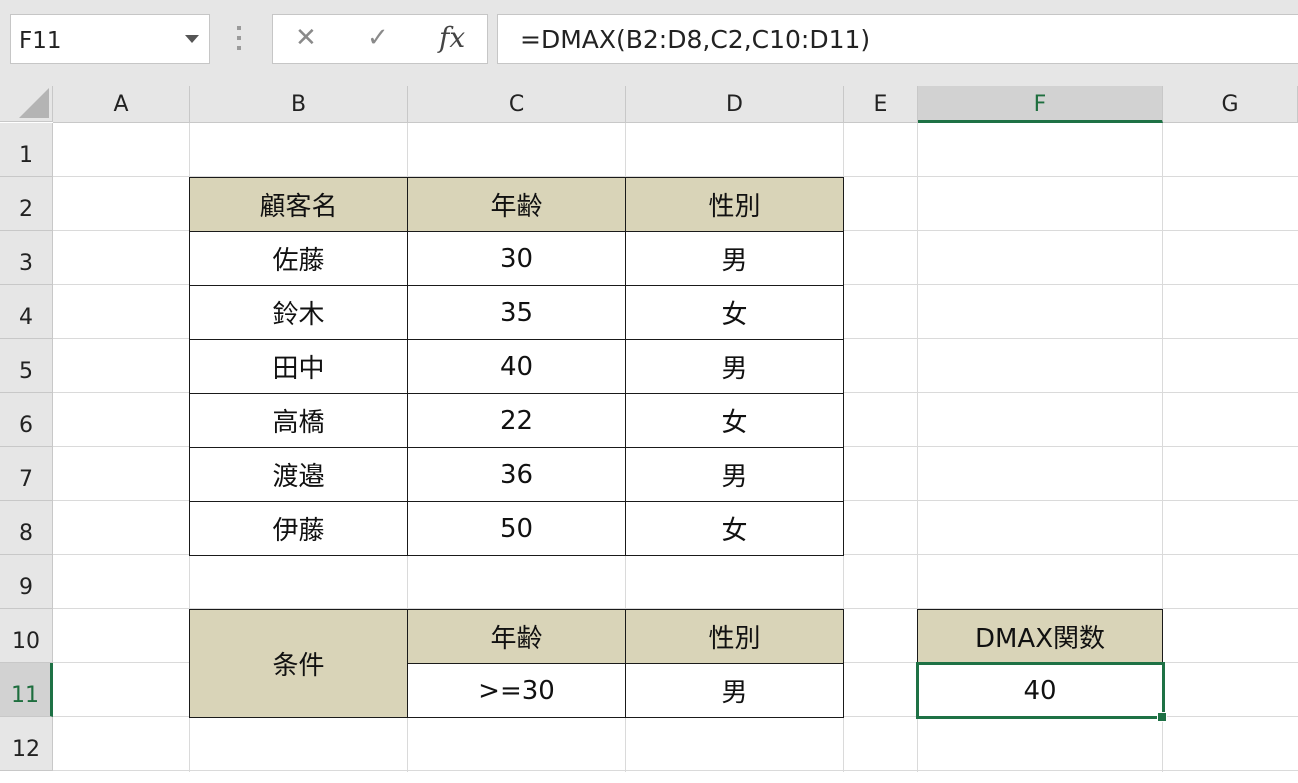 Image resolution: width=1298 pixels, height=783 pixels. I want to click on table-cell-age: 40, so click(516, 366).